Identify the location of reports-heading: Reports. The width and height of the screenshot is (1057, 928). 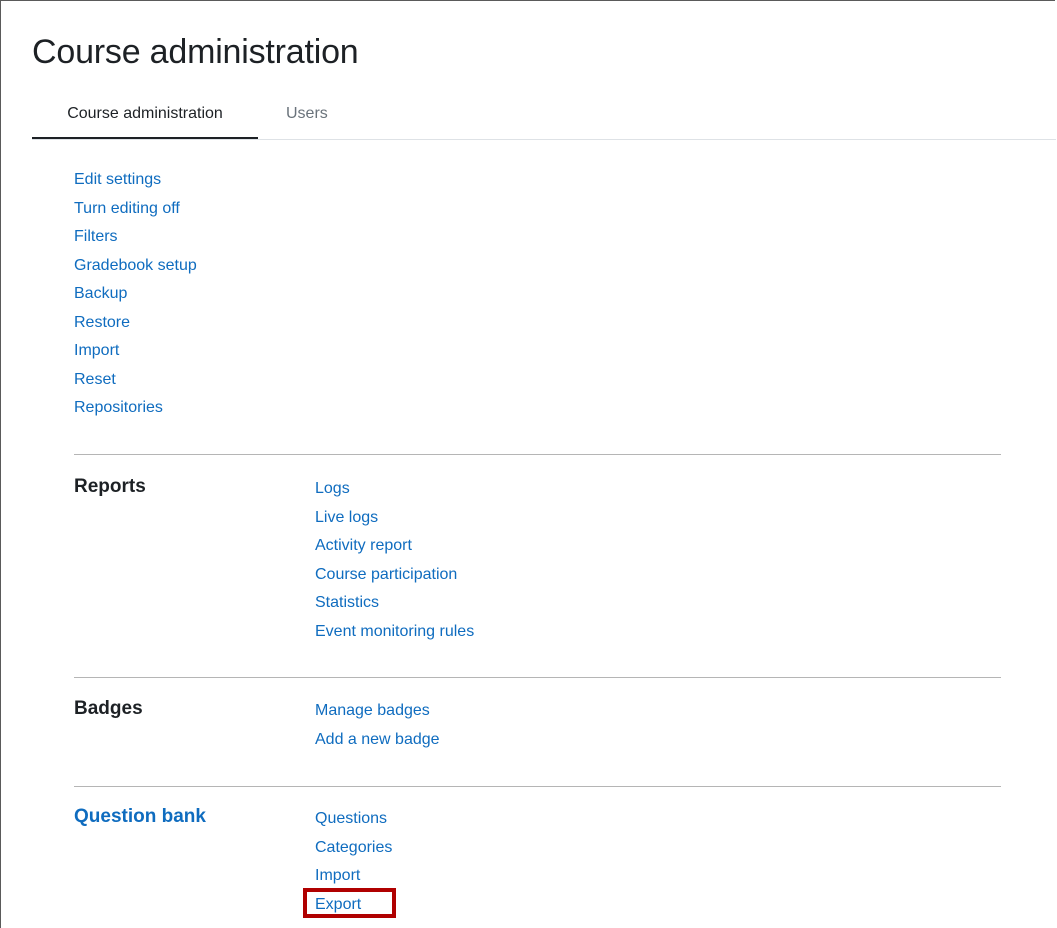
(110, 486).